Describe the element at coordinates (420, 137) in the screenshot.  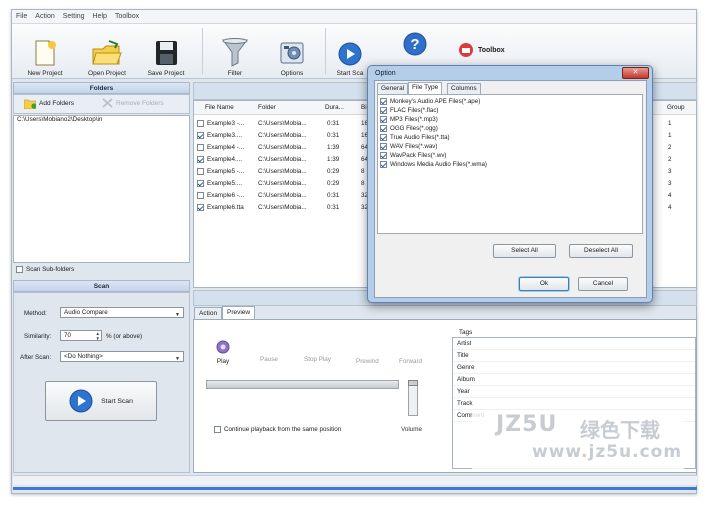
I see `filetype-label: True Audio Files(*.tta)` at that location.